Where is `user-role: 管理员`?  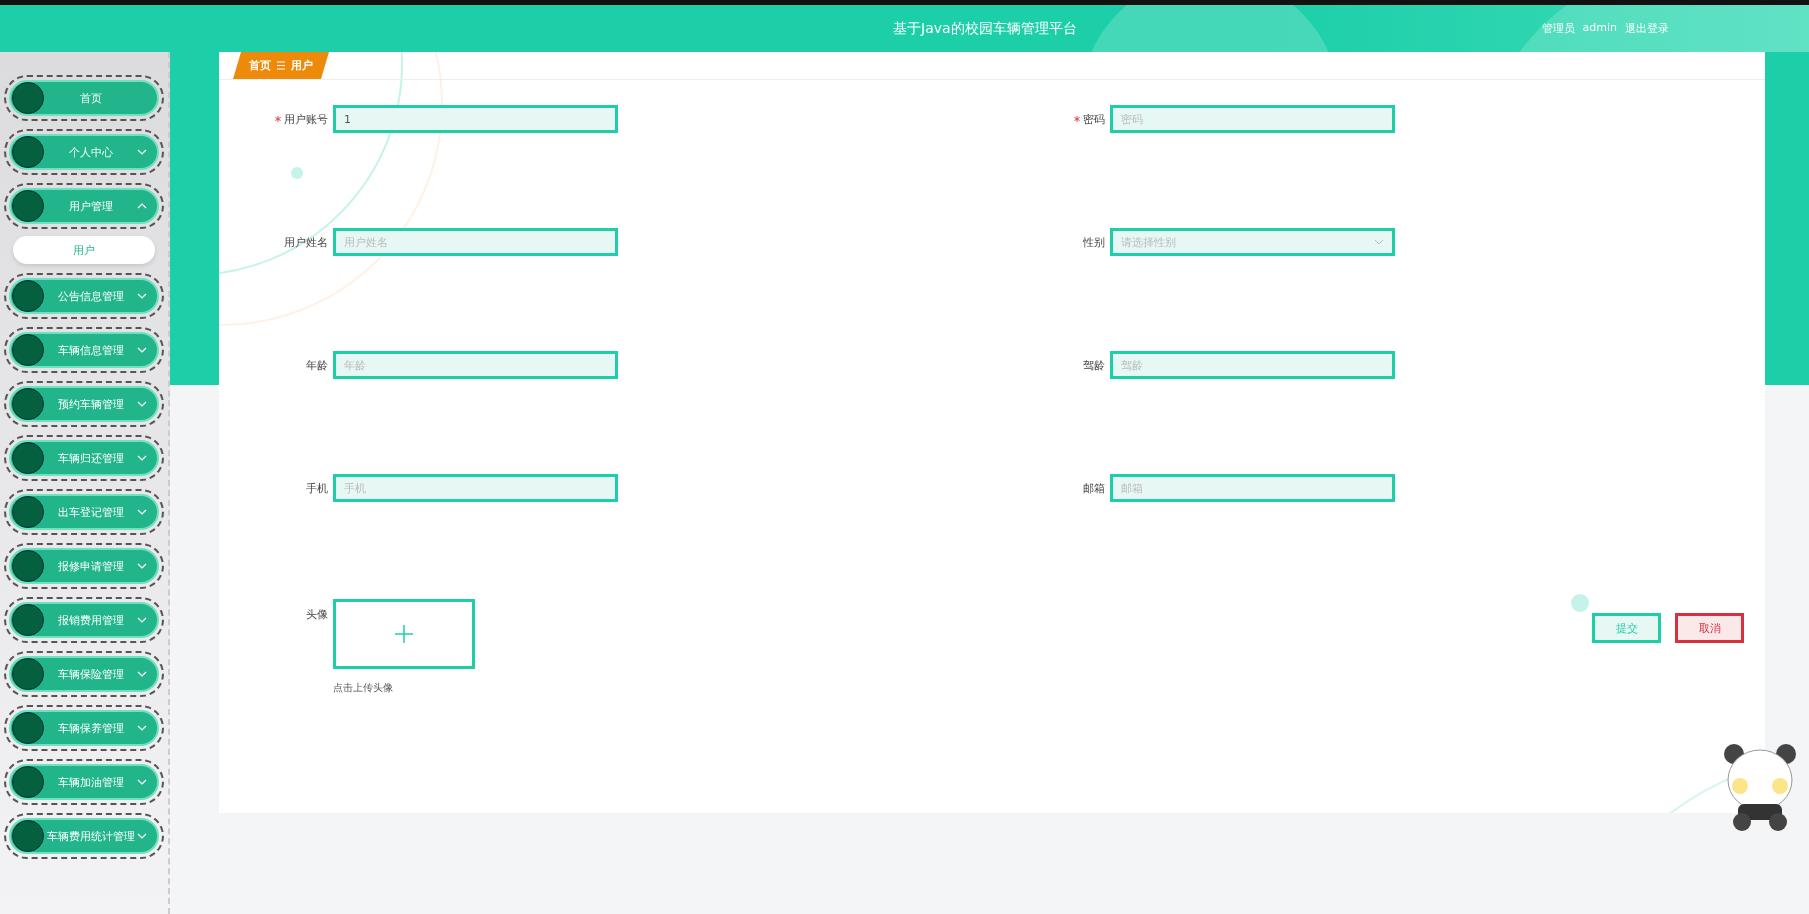 user-role: 管理员 is located at coordinates (1558, 28).